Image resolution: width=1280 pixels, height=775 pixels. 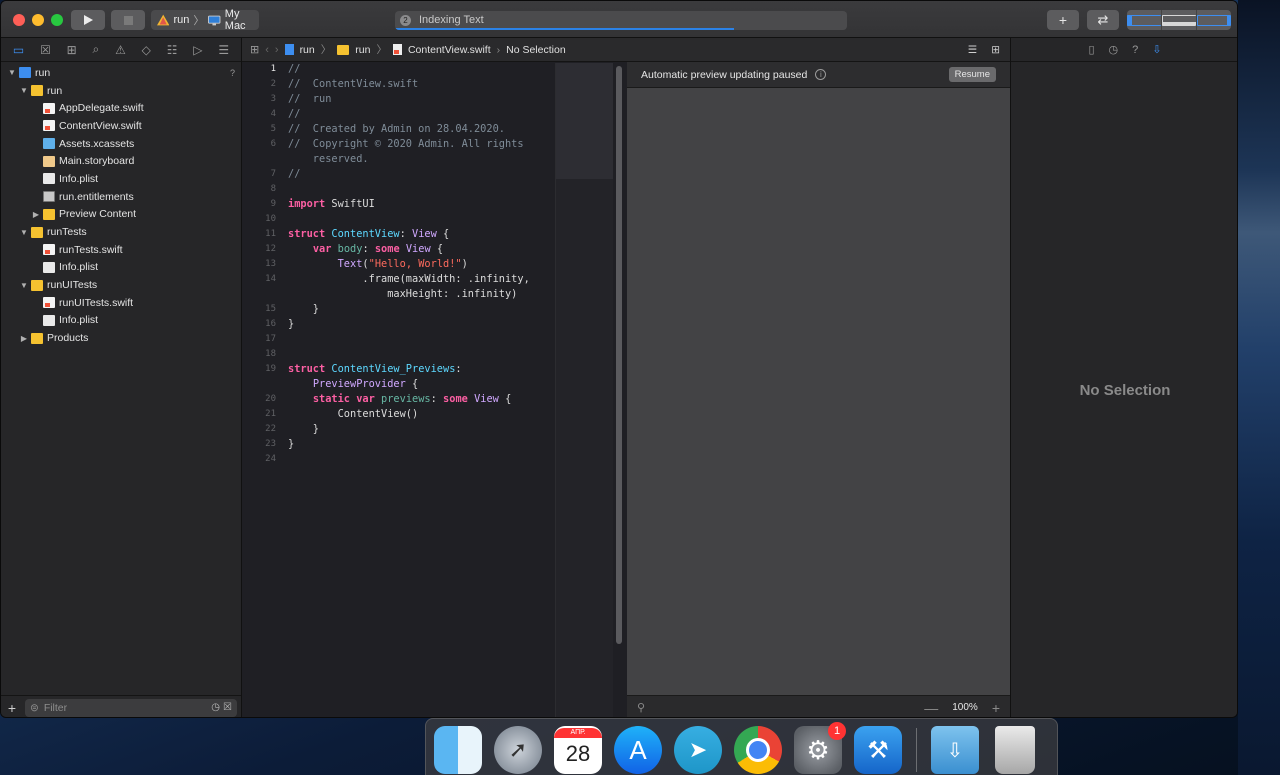 What do you see at coordinates (584, 390) in the screenshot?
I see `minimap` at bounding box center [584, 390].